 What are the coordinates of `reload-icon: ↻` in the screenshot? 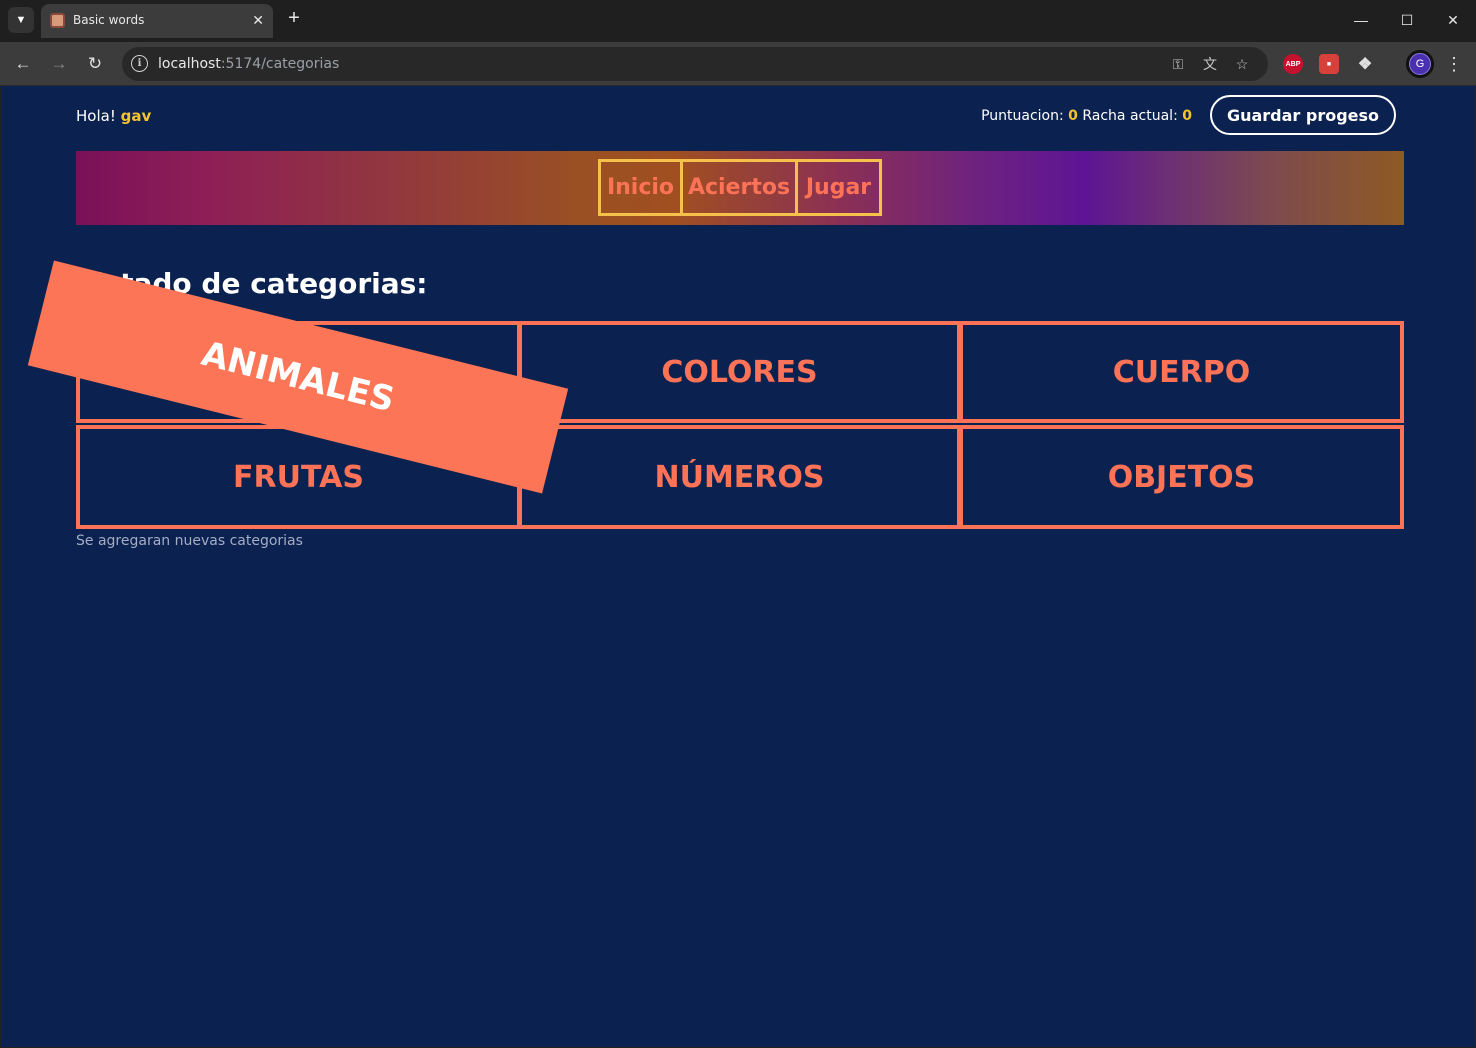 It's located at (95, 64).